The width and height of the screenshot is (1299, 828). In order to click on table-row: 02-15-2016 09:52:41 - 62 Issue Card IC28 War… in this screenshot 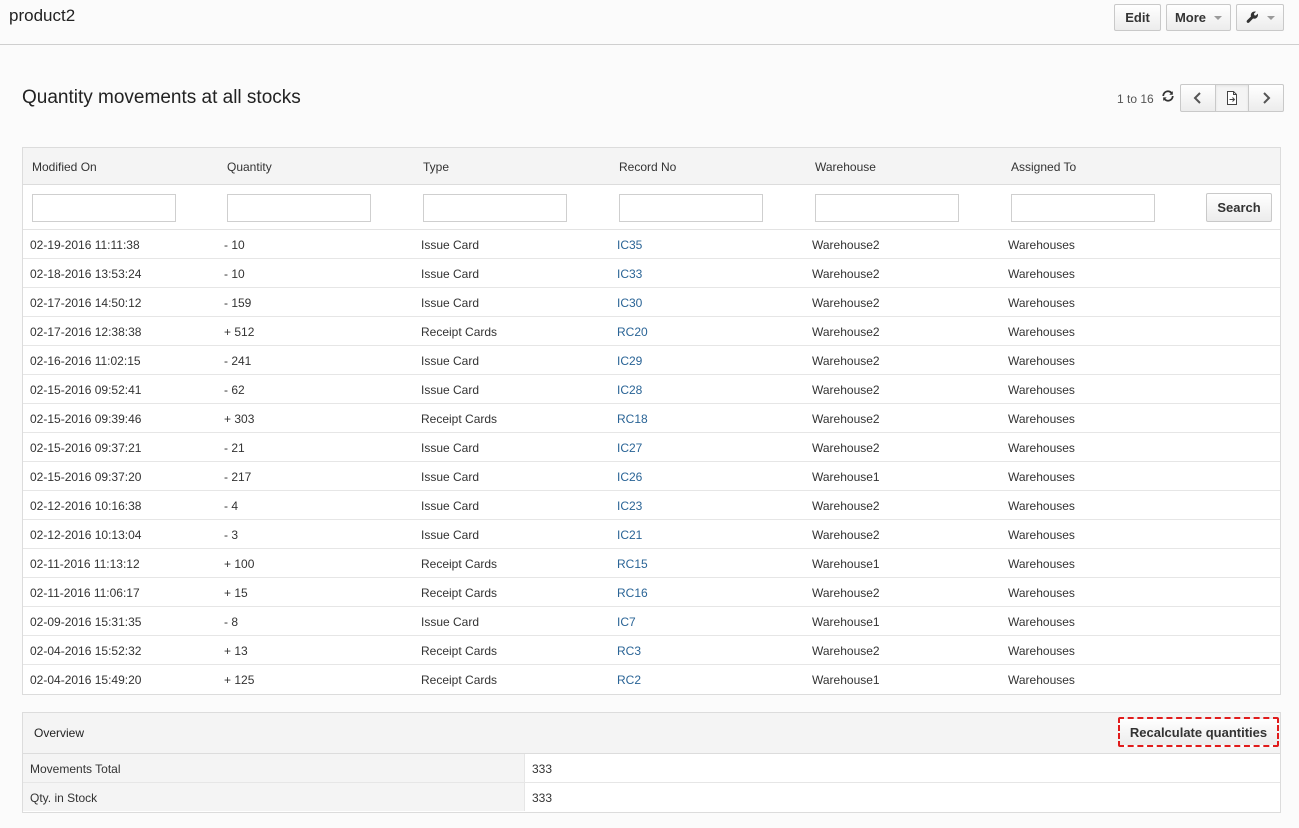, I will do `click(651, 389)`.